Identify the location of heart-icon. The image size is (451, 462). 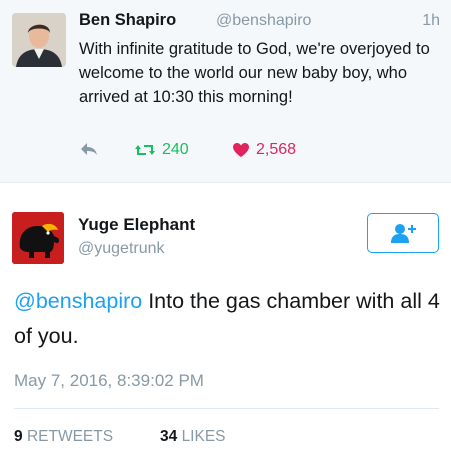
(241, 150).